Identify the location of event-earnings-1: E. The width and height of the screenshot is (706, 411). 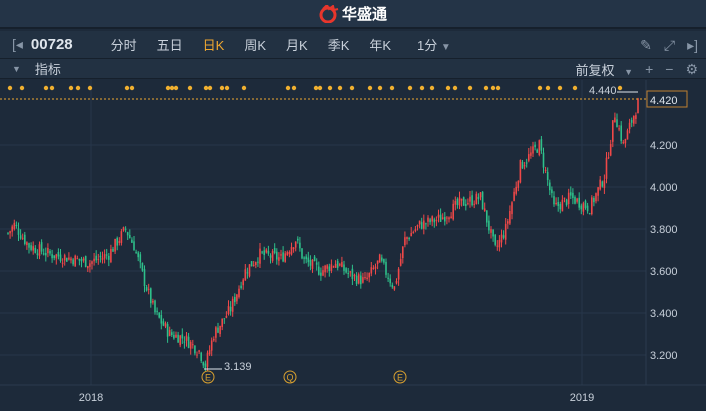
(208, 377).